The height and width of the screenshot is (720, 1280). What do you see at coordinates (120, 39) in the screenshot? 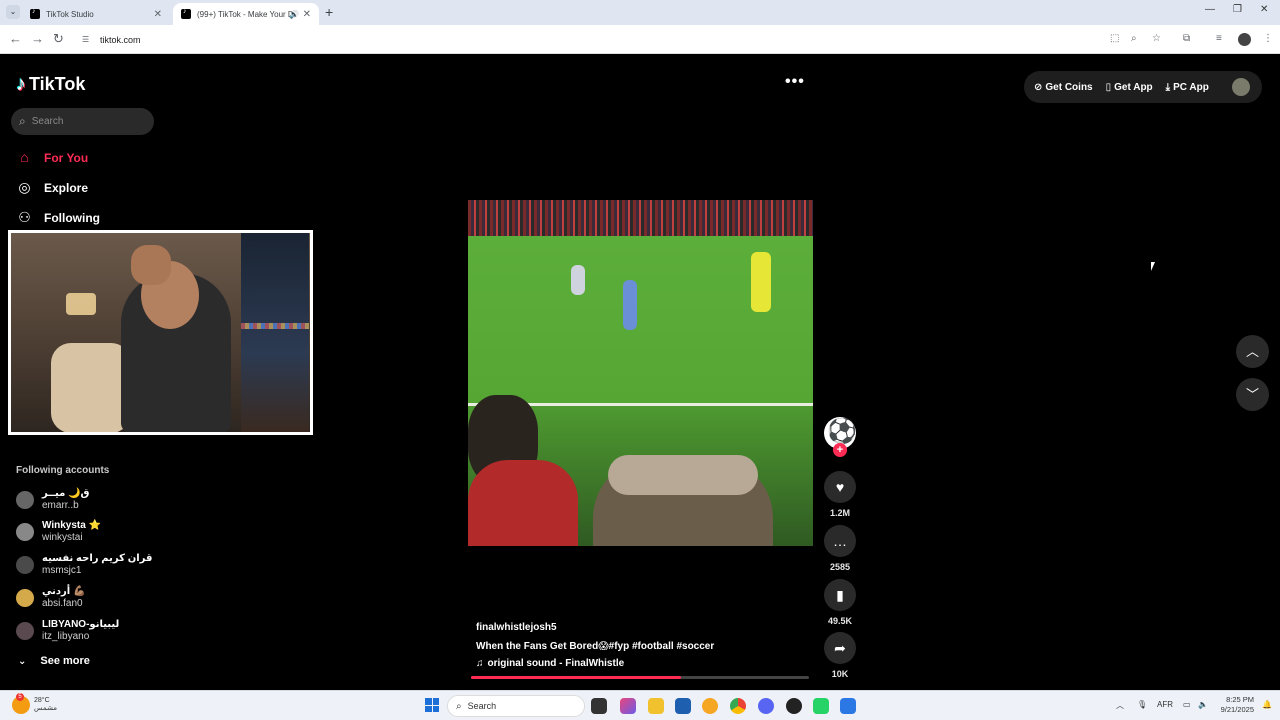
I see `url-text: tiktok.com` at bounding box center [120, 39].